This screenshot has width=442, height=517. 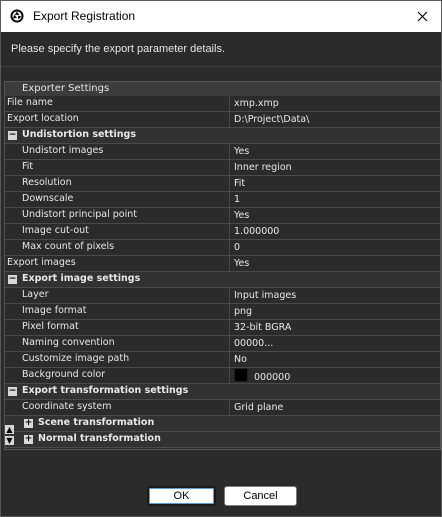 What do you see at coordinates (105, 390) in the screenshot?
I see `property-name: Export transformation settings` at bounding box center [105, 390].